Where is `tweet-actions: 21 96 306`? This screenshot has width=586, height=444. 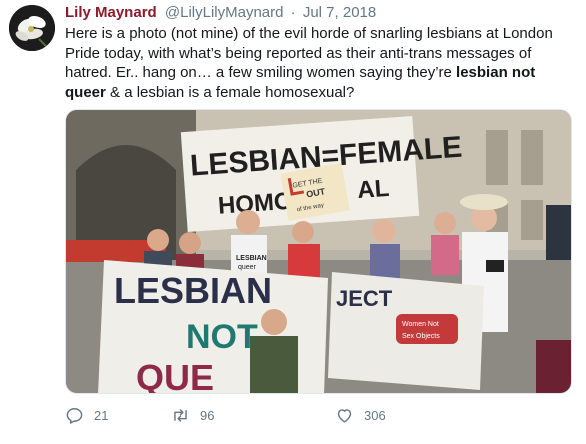 tweet-actions: 21 96 306 is located at coordinates (315, 415).